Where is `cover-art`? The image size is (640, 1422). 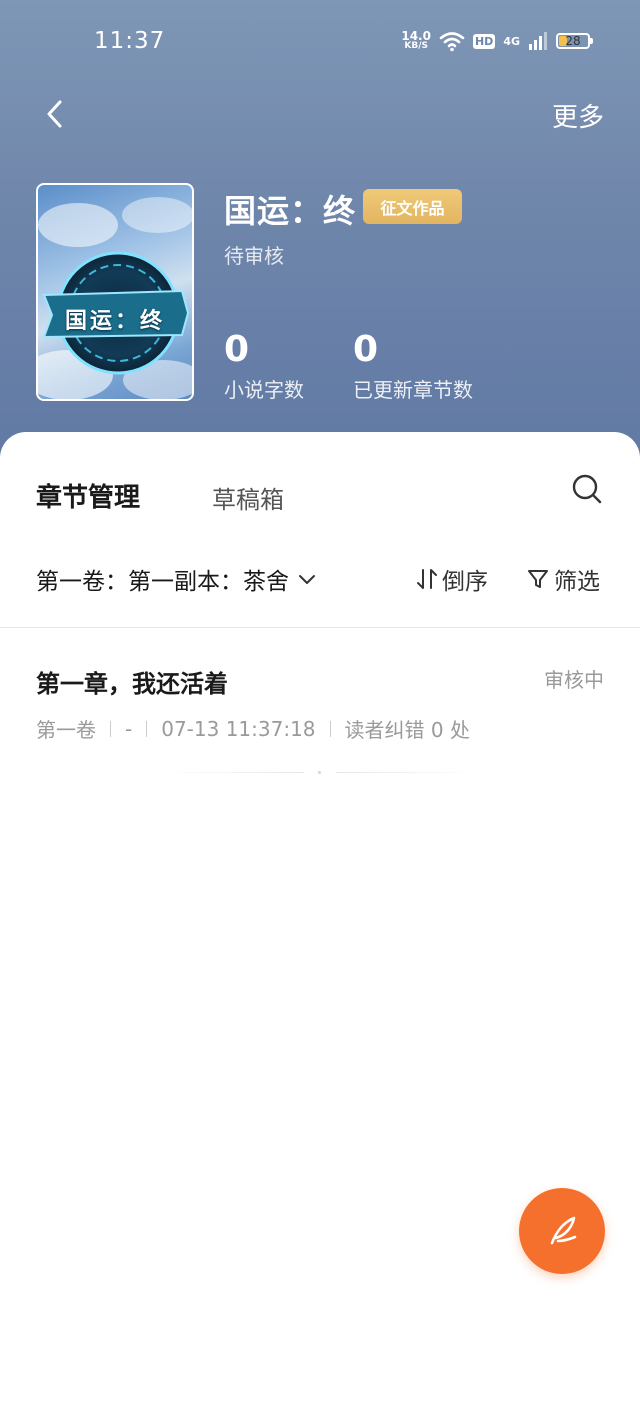 cover-art is located at coordinates (115, 298).